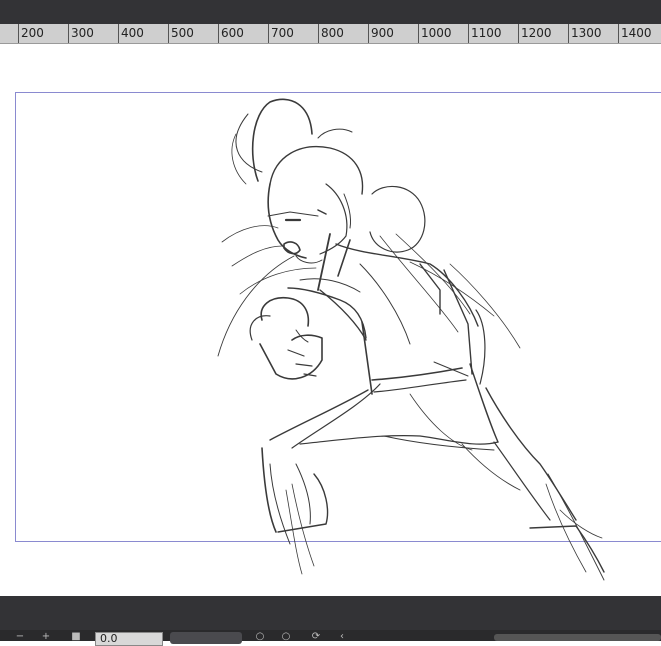 The height and width of the screenshot is (646, 661). What do you see at coordinates (206, 638) in the screenshot?
I see `brush-preview` at bounding box center [206, 638].